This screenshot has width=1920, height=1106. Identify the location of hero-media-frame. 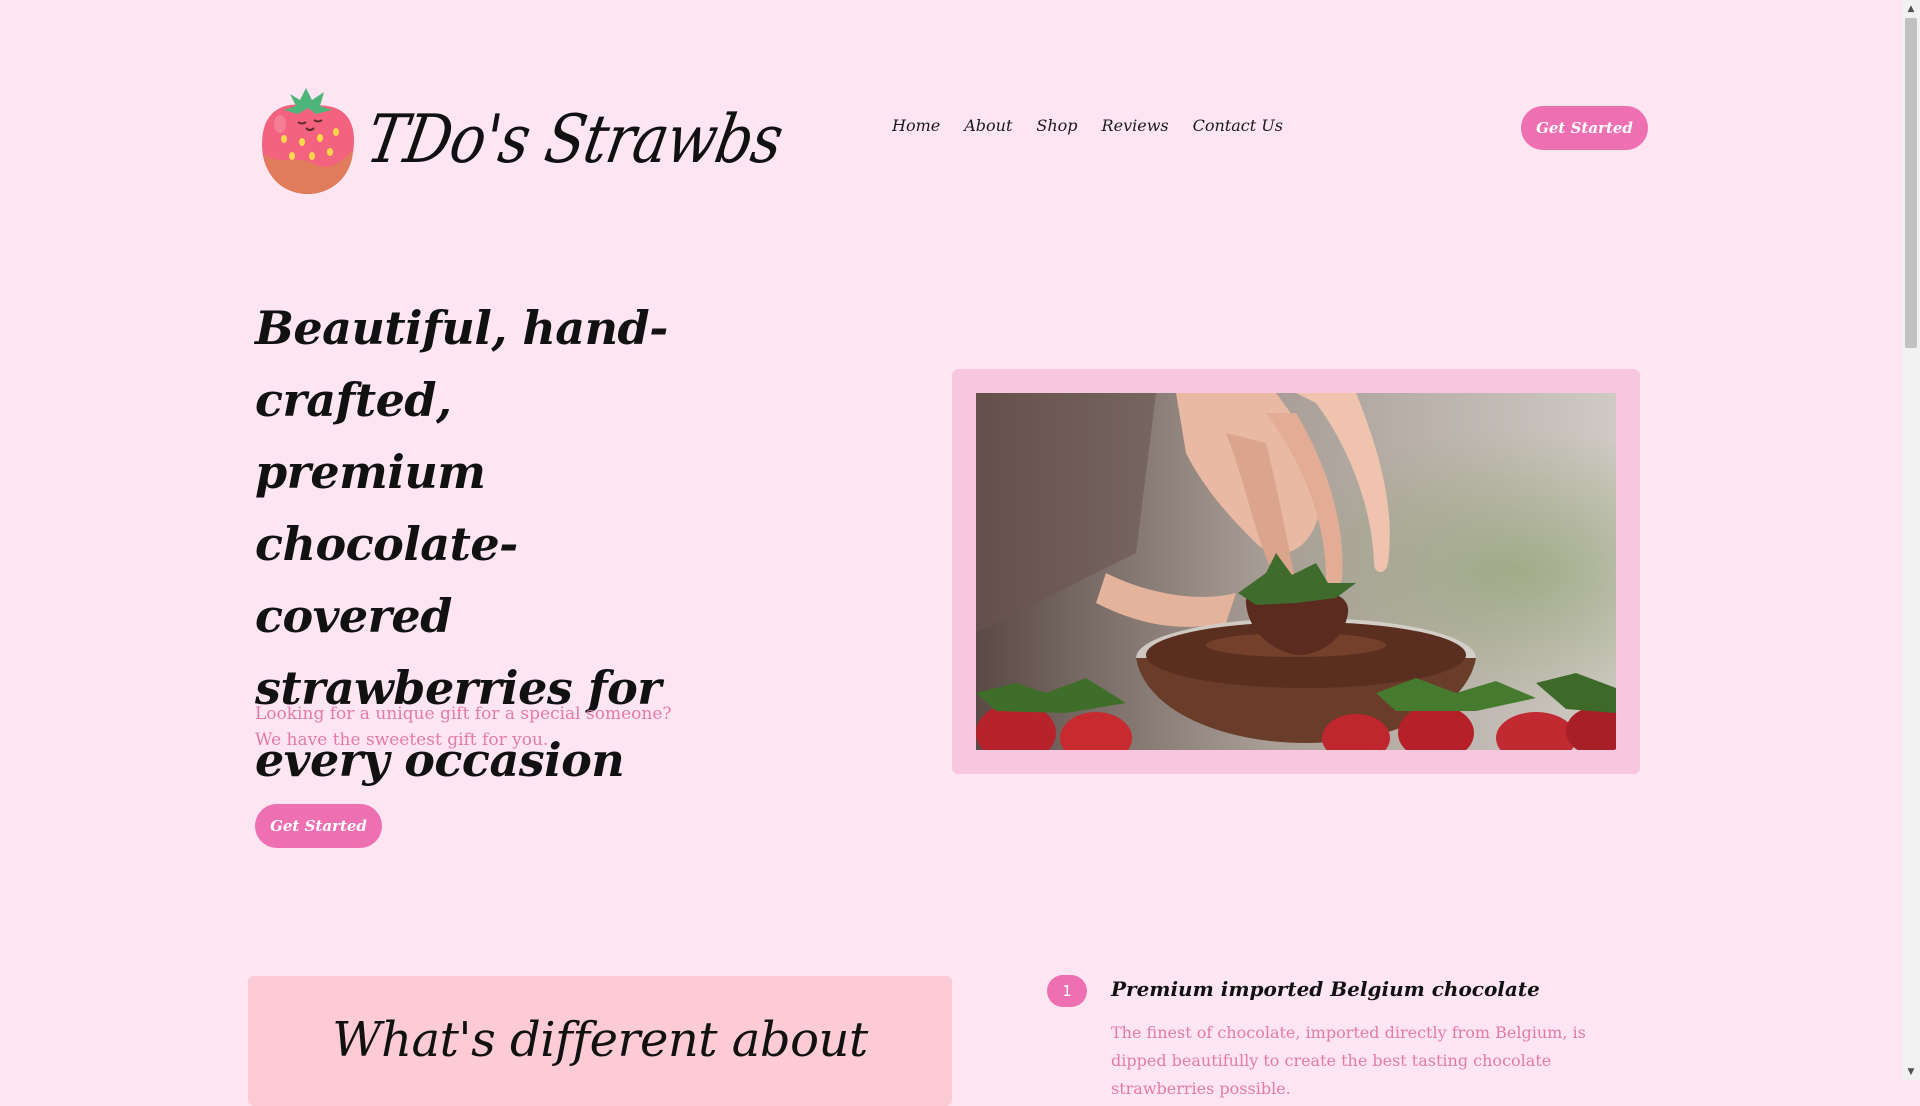
(1296, 571).